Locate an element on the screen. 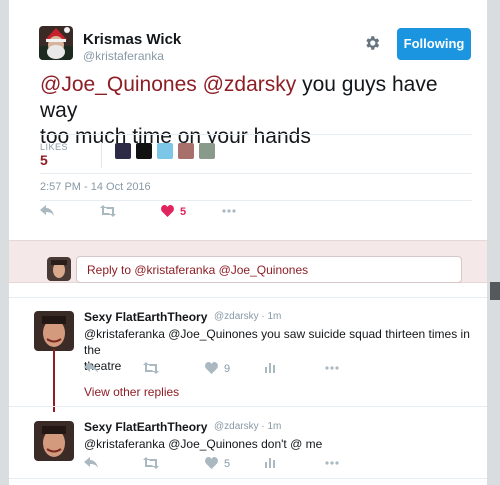 This screenshot has width=500, height=485. reply-input: Reply to @kristaferanka @Joe_Quinones is located at coordinates (269, 269).